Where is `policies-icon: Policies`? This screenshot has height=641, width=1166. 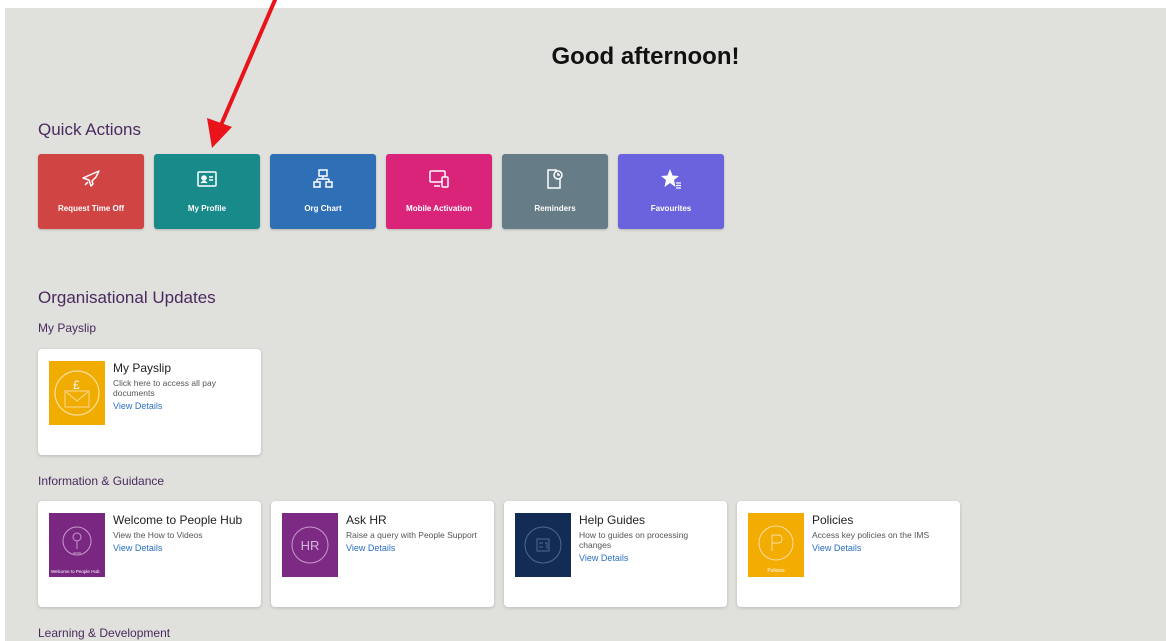
policies-icon: Policies is located at coordinates (776, 545).